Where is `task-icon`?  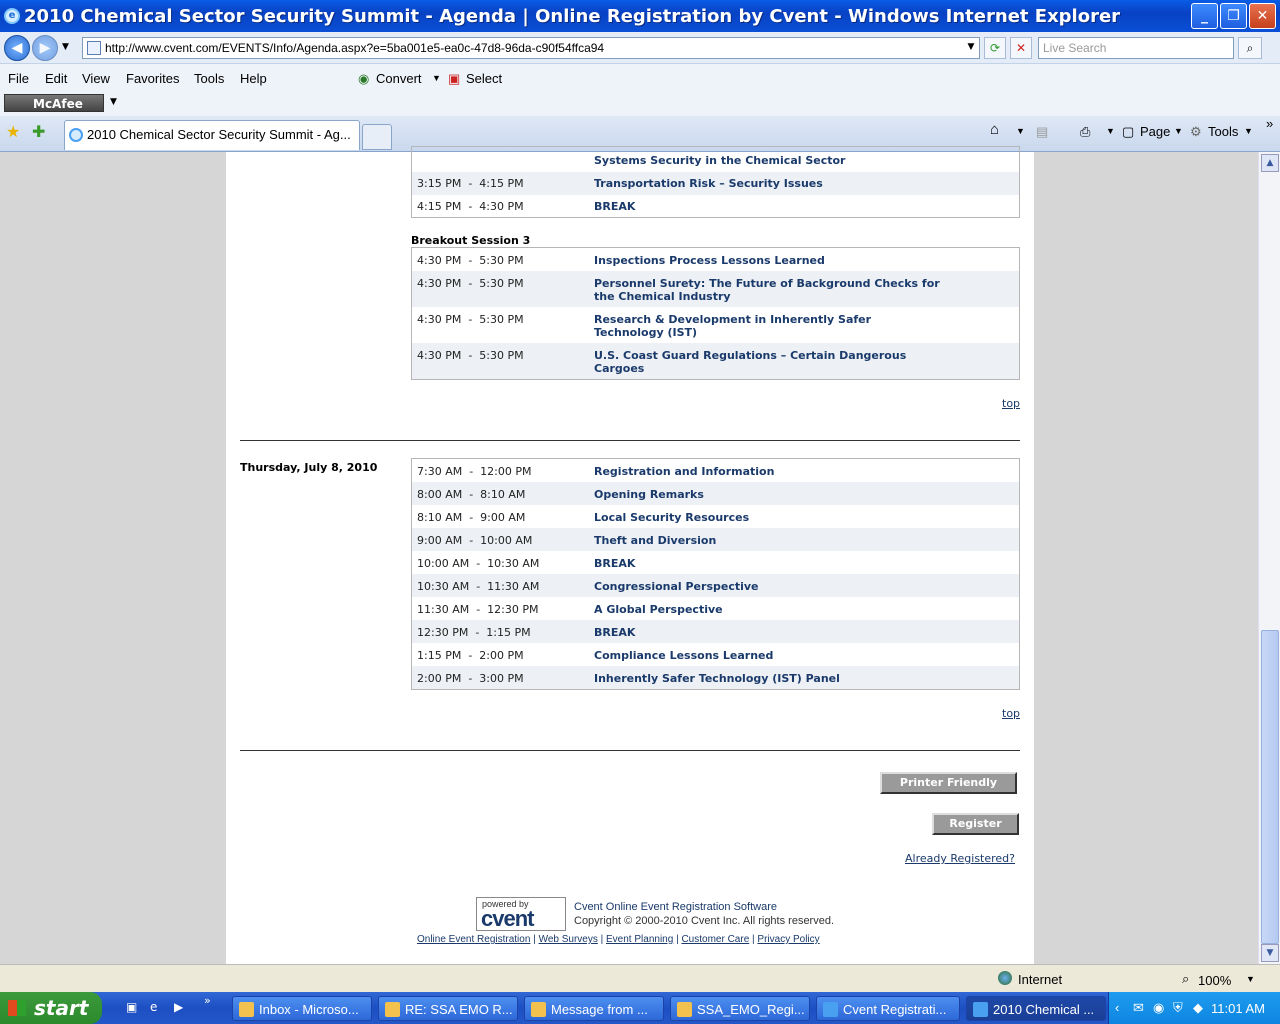
task-icon is located at coordinates (246, 1009).